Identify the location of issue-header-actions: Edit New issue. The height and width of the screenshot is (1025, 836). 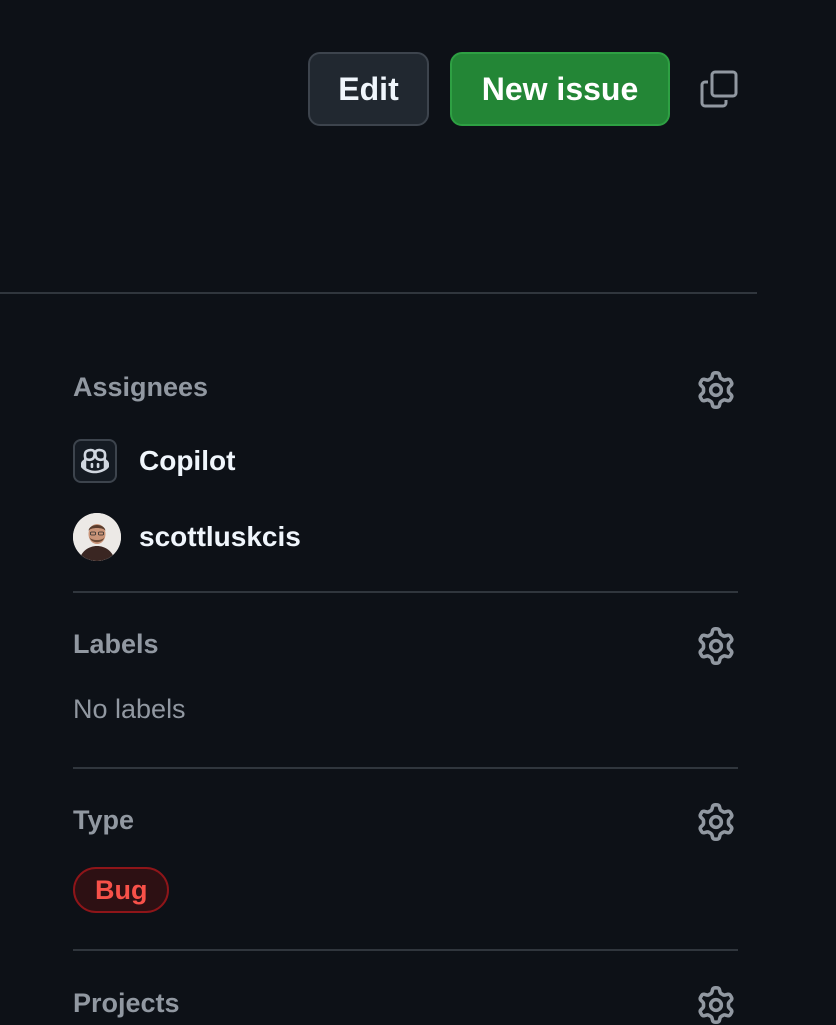
(523, 89).